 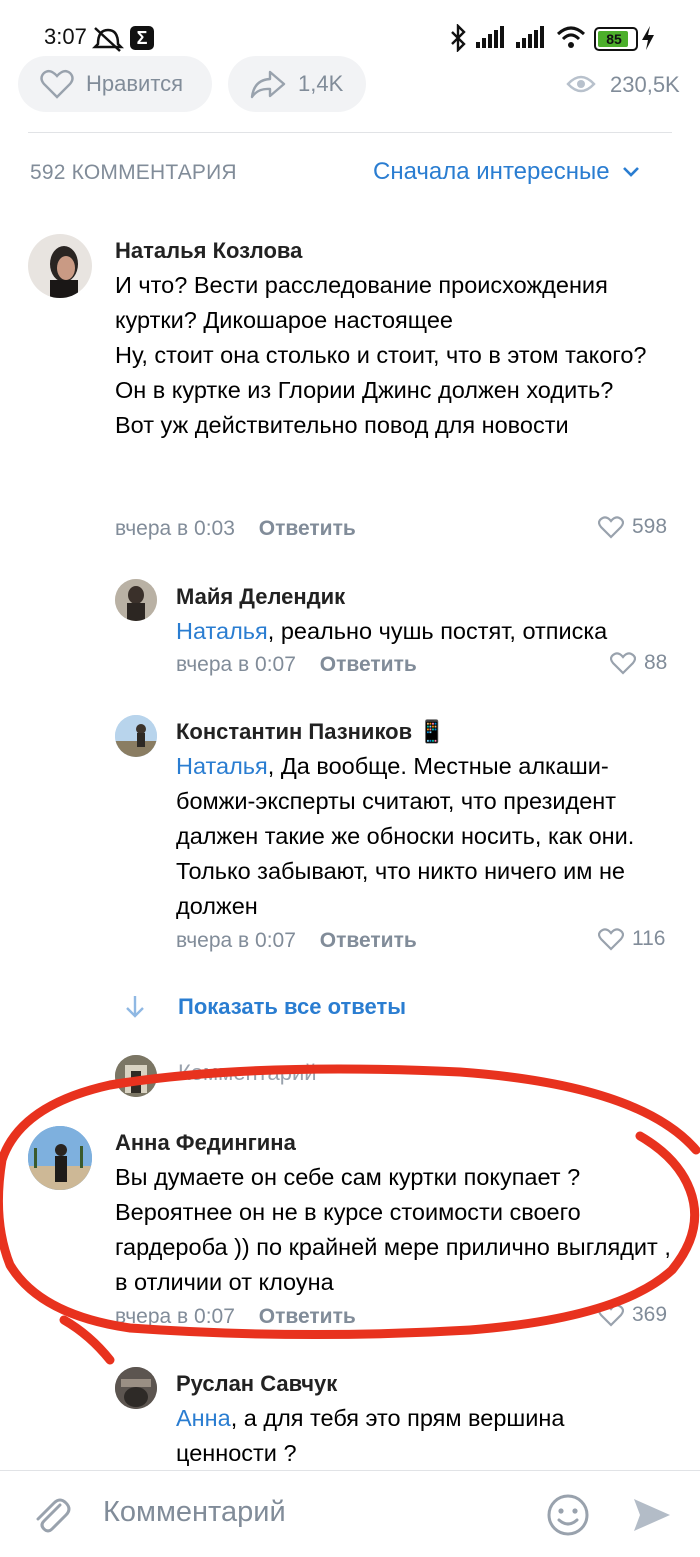 What do you see at coordinates (247, 1073) in the screenshot?
I see `inline-reply-input: Комментарий` at bounding box center [247, 1073].